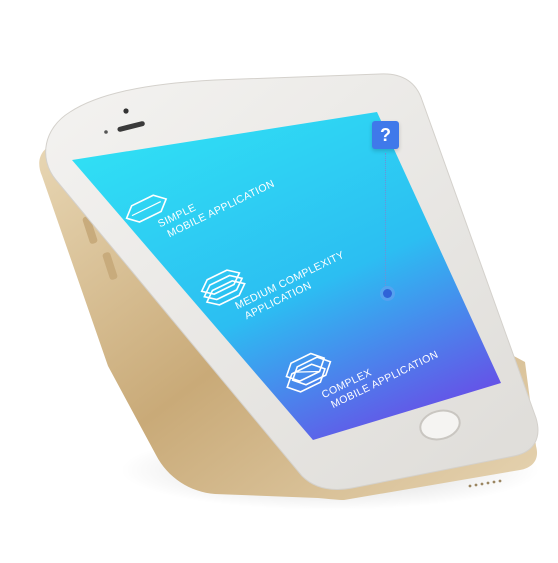 The height and width of the screenshot is (563, 558). I want to click on help-hotspot-dot, so click(387, 293).